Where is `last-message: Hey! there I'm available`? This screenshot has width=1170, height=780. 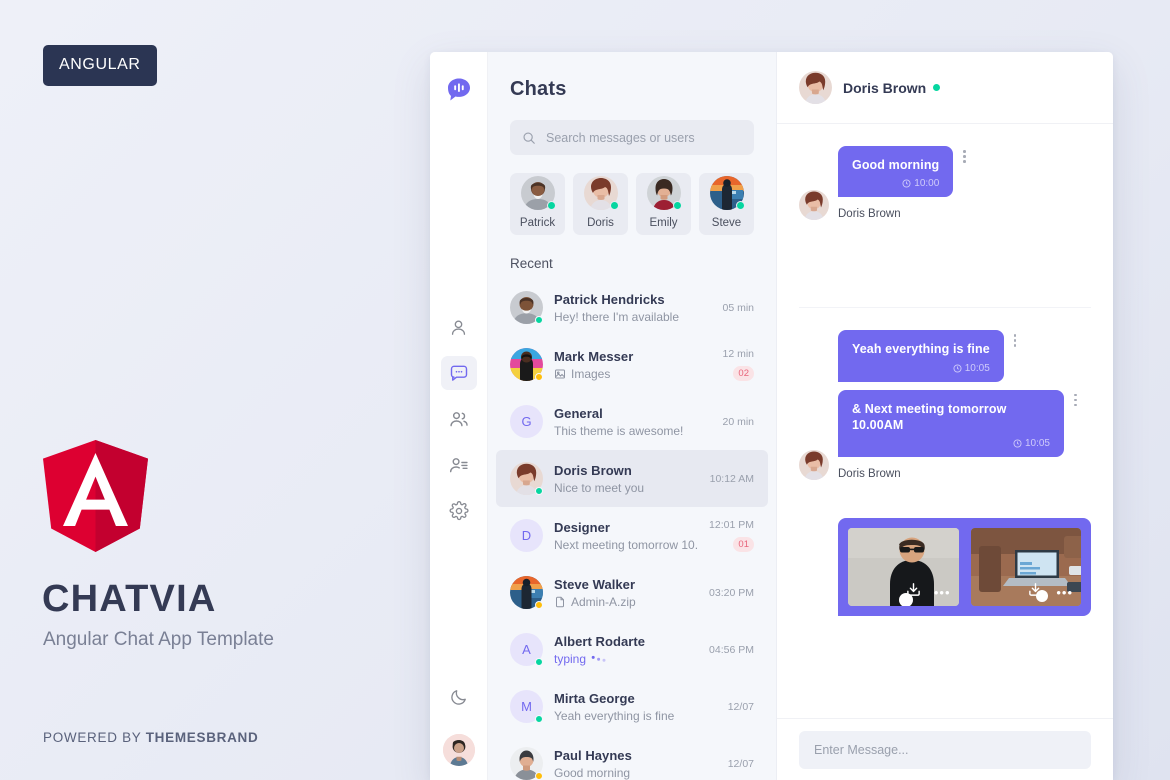
last-message: Hey! there I'm available is located at coordinates (617, 316).